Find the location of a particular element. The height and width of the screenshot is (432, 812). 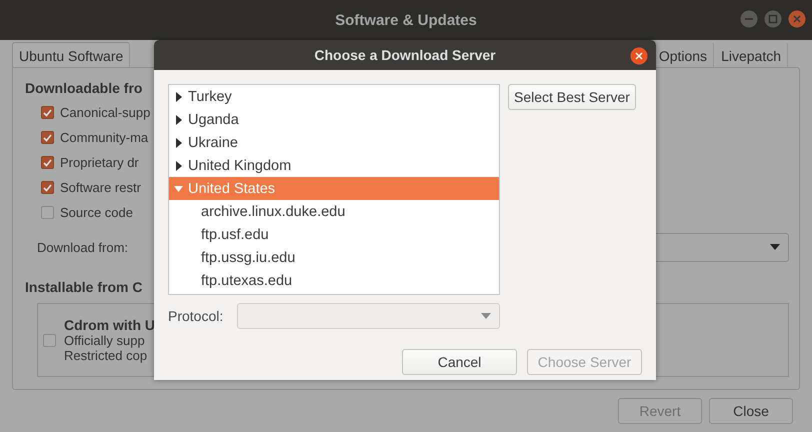

window-button: Close is located at coordinates (751, 411).